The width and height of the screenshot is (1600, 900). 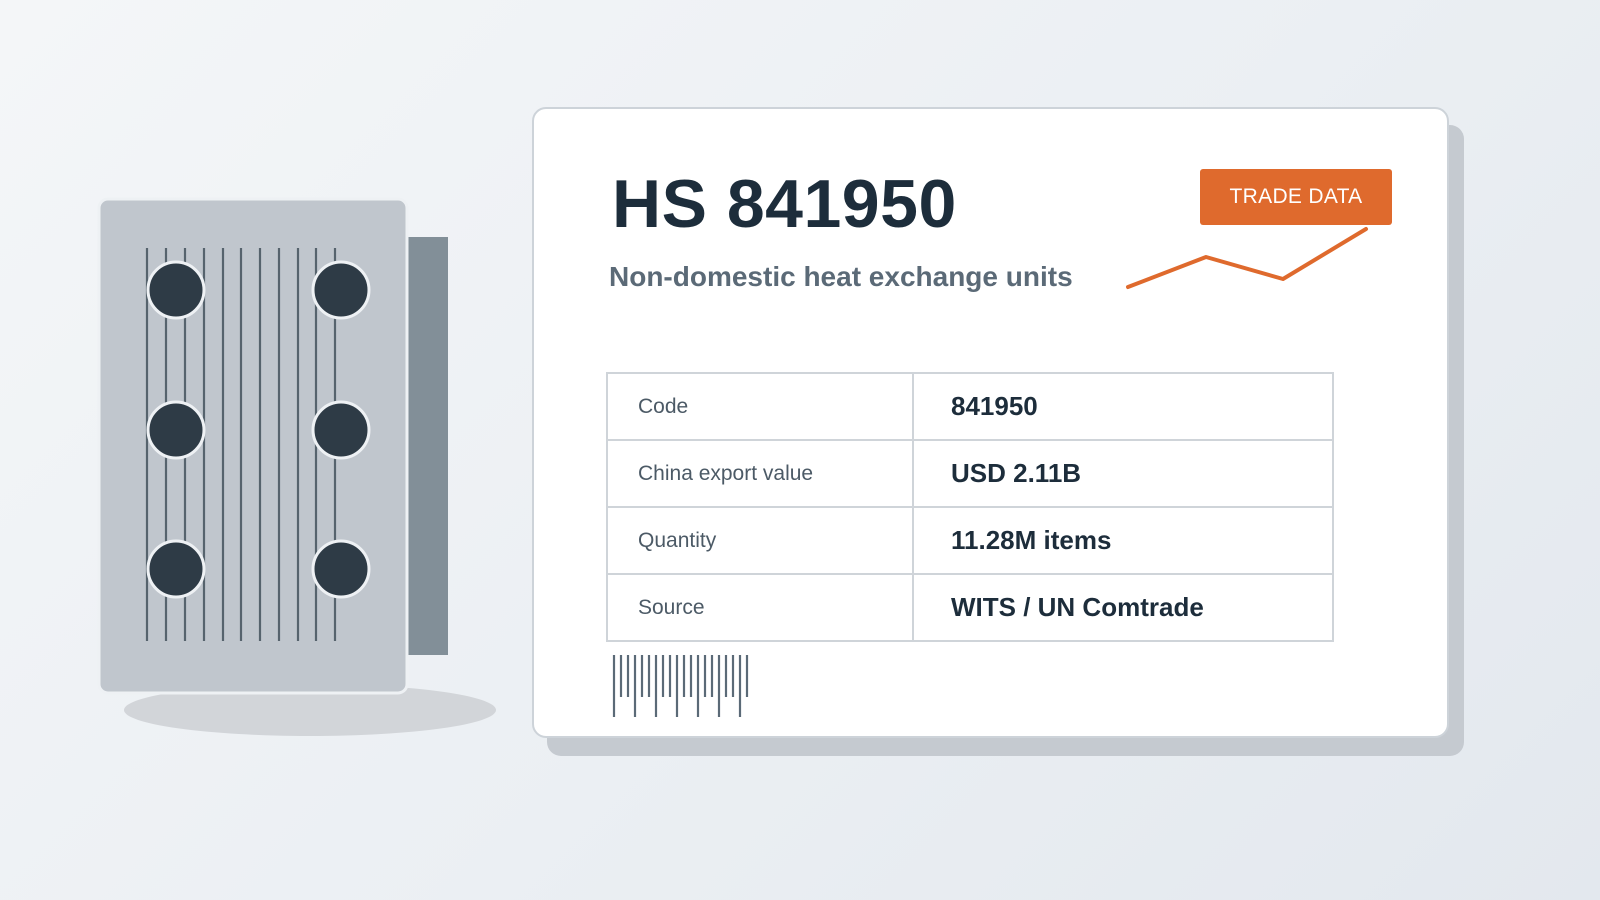 I want to click on table-row: China export value USD 2.11B, so click(x=970, y=473).